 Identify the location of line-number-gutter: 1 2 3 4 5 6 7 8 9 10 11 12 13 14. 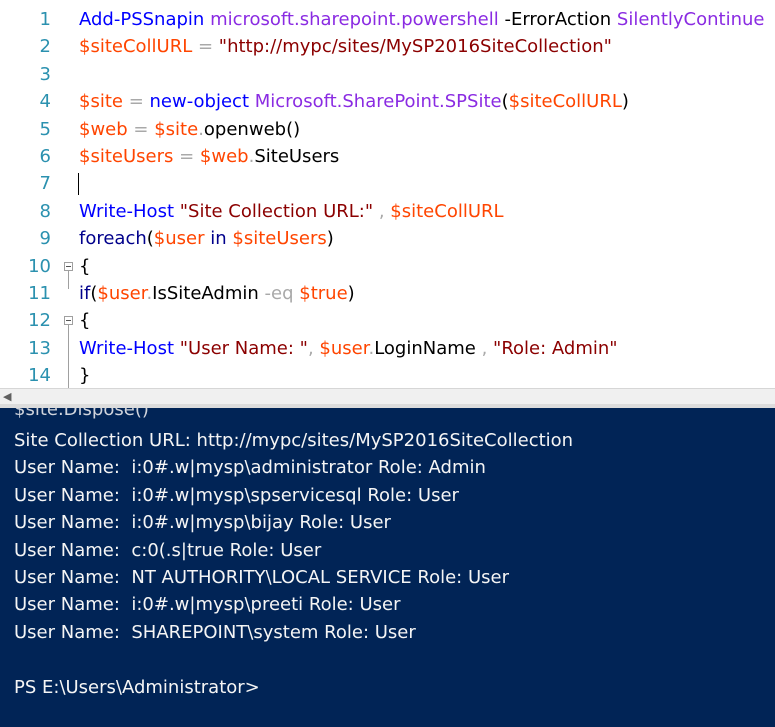
(31, 194).